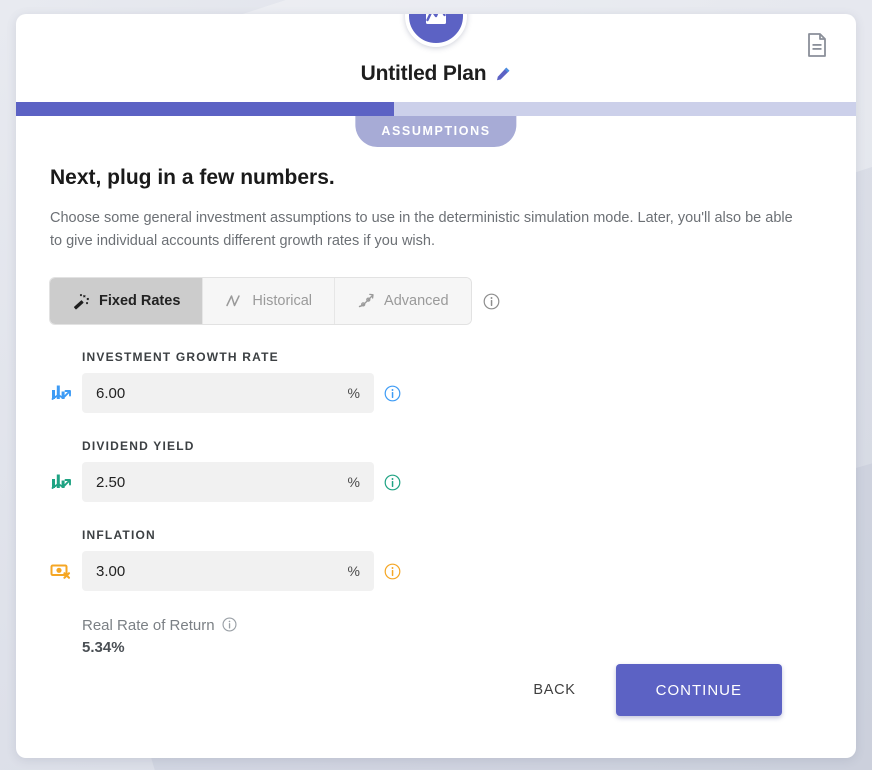 Image resolution: width=872 pixels, height=770 pixels. What do you see at coordinates (61, 571) in the screenshot?
I see `money-decline-icon` at bounding box center [61, 571].